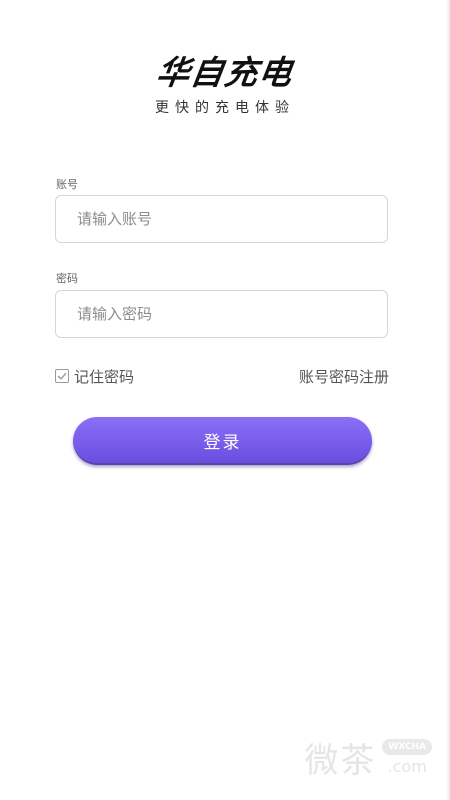  I want to click on checkmark-icon, so click(62, 376).